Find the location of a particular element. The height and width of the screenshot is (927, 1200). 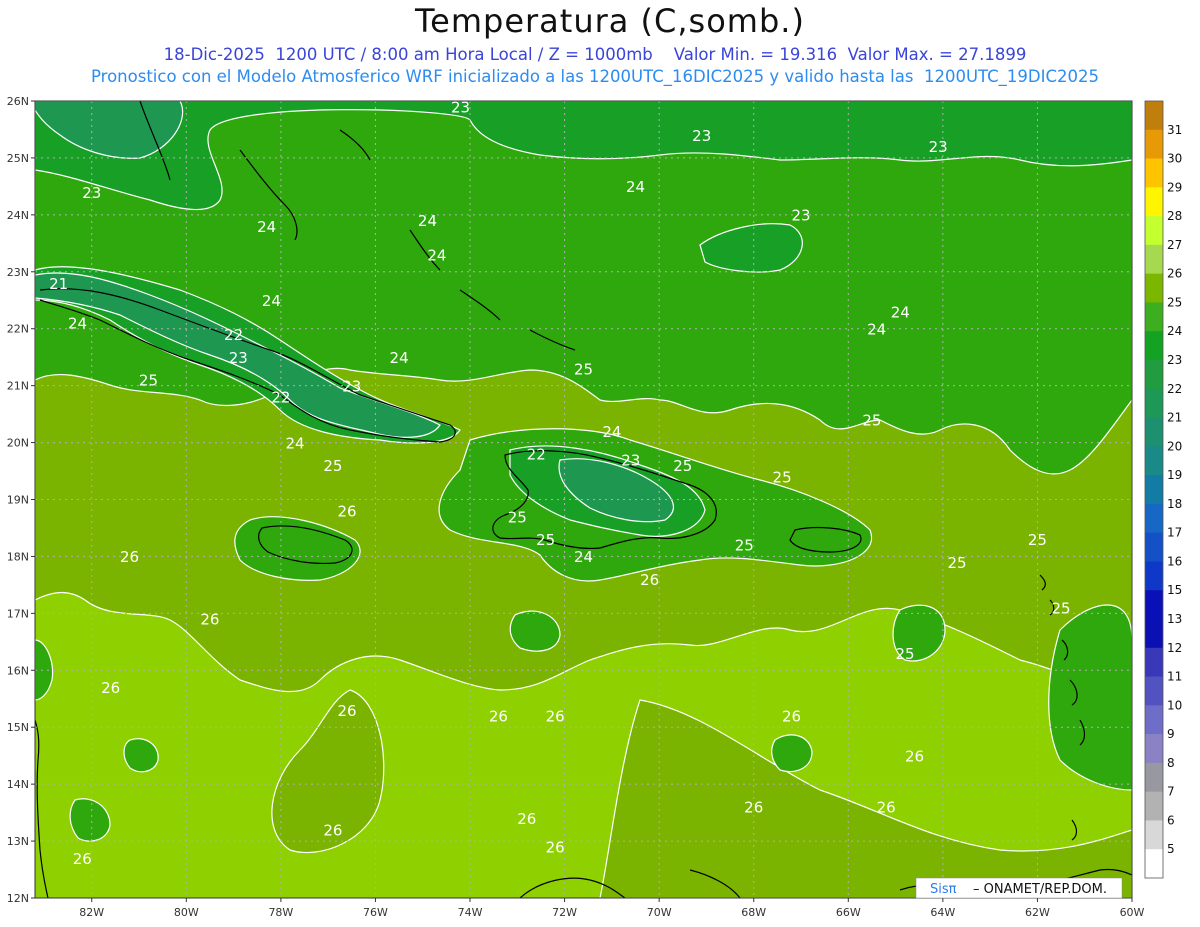

lon-label: 80W is located at coordinates (186, 912).